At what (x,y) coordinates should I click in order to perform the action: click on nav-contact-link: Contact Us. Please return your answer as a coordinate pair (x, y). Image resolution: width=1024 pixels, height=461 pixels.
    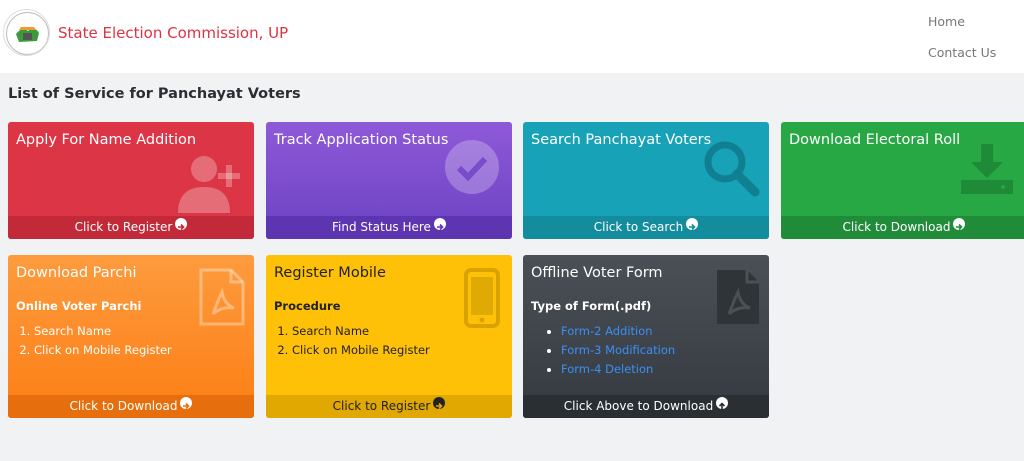
    Looking at the image, I should click on (962, 52).